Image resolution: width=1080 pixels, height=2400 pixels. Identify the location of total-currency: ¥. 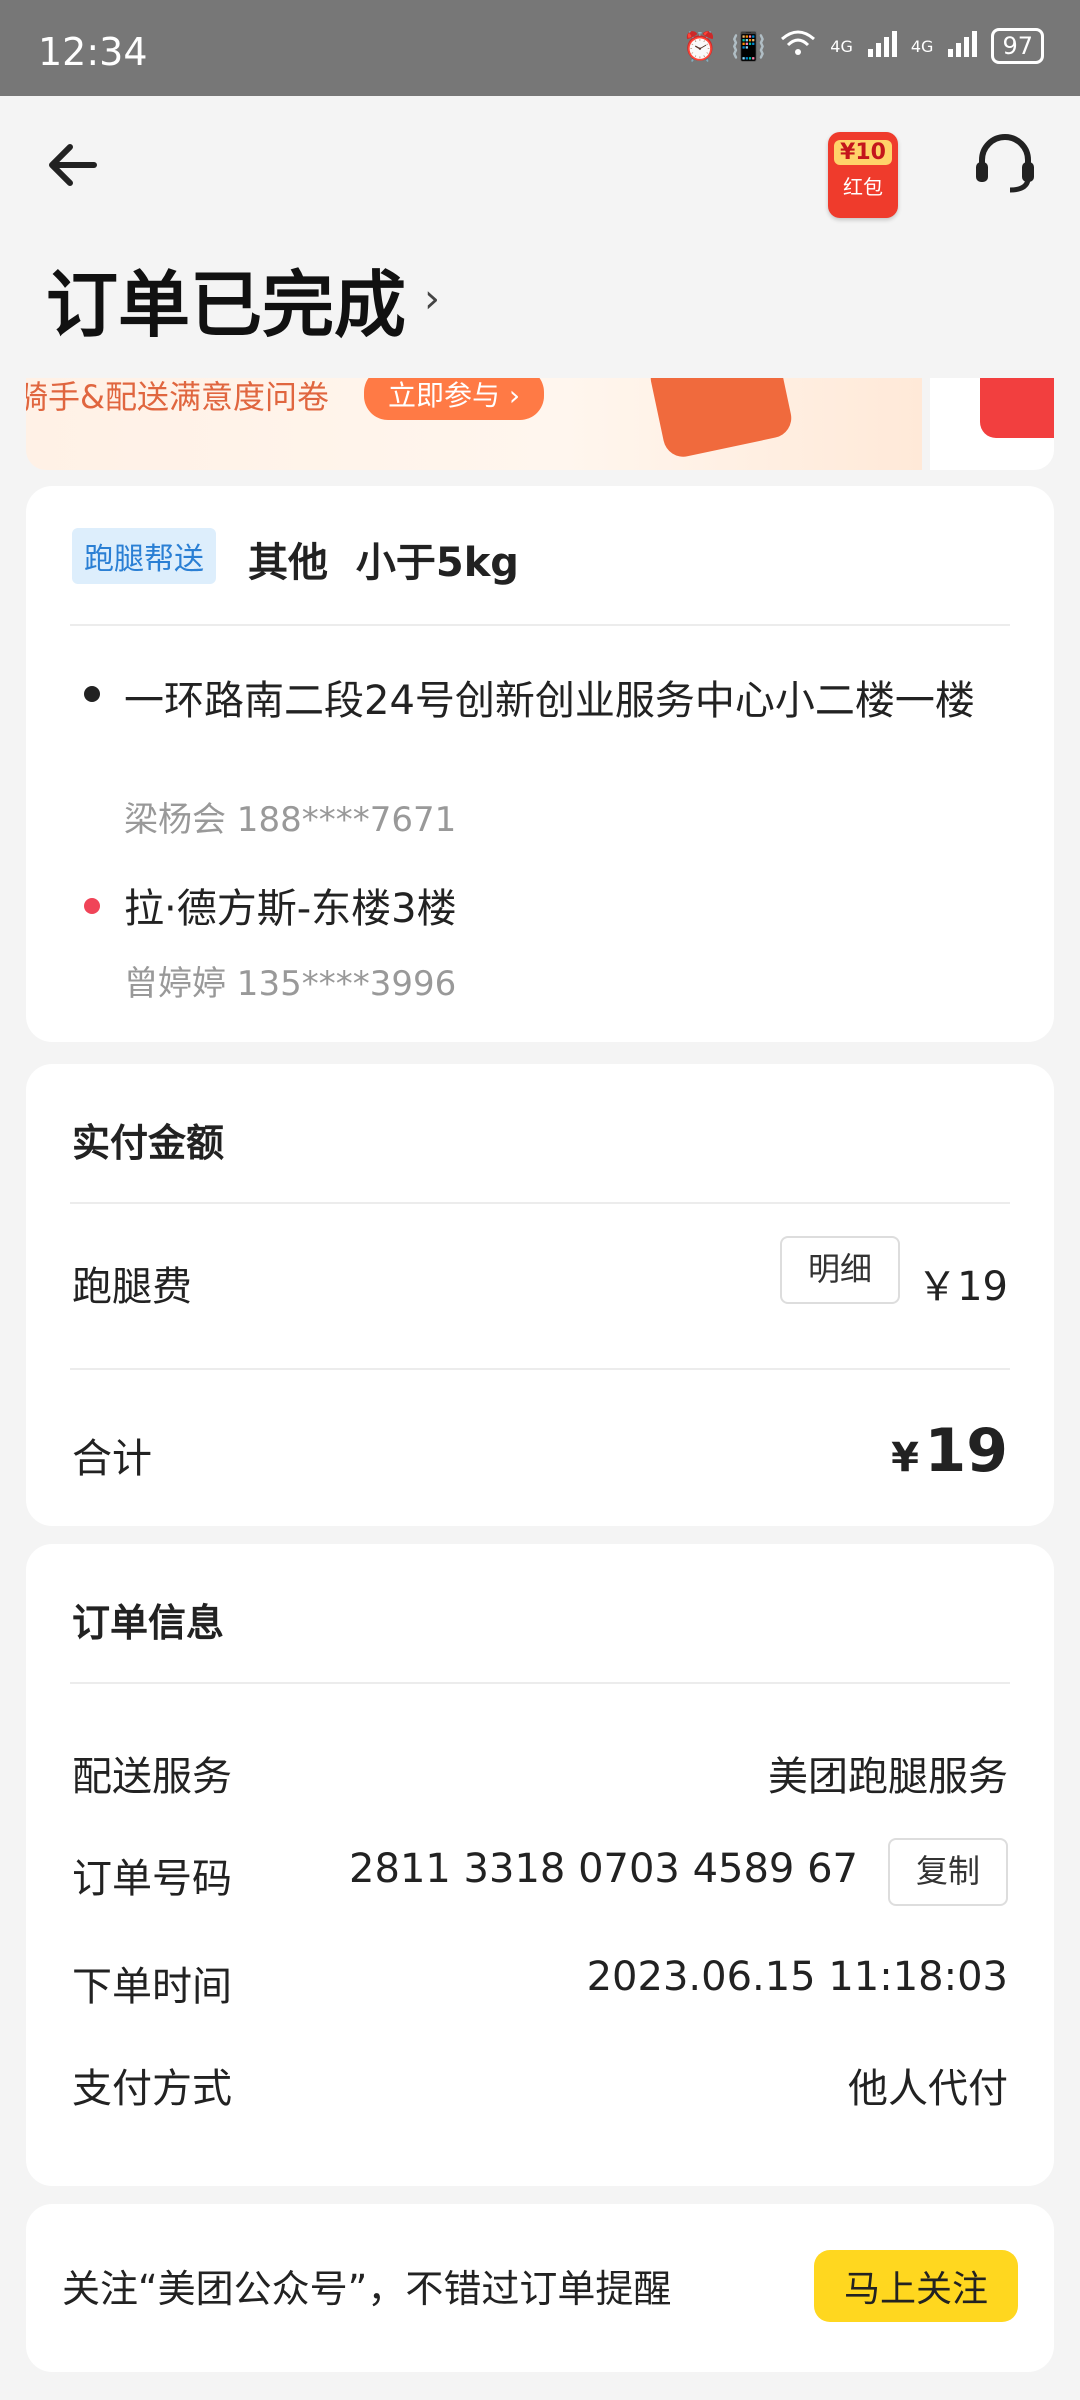
(905, 1458).